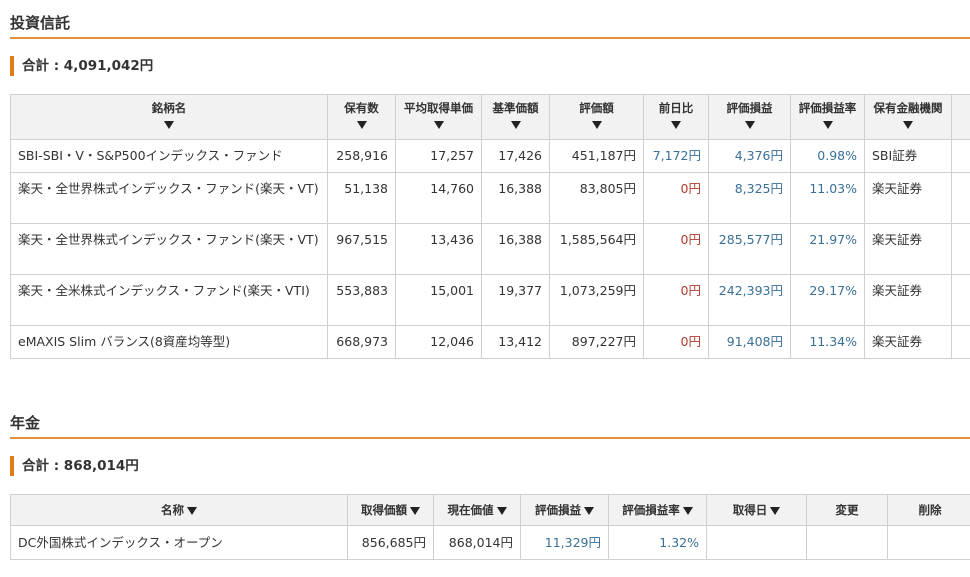  I want to click on col-header-label: 現在価値, so click(470, 510).